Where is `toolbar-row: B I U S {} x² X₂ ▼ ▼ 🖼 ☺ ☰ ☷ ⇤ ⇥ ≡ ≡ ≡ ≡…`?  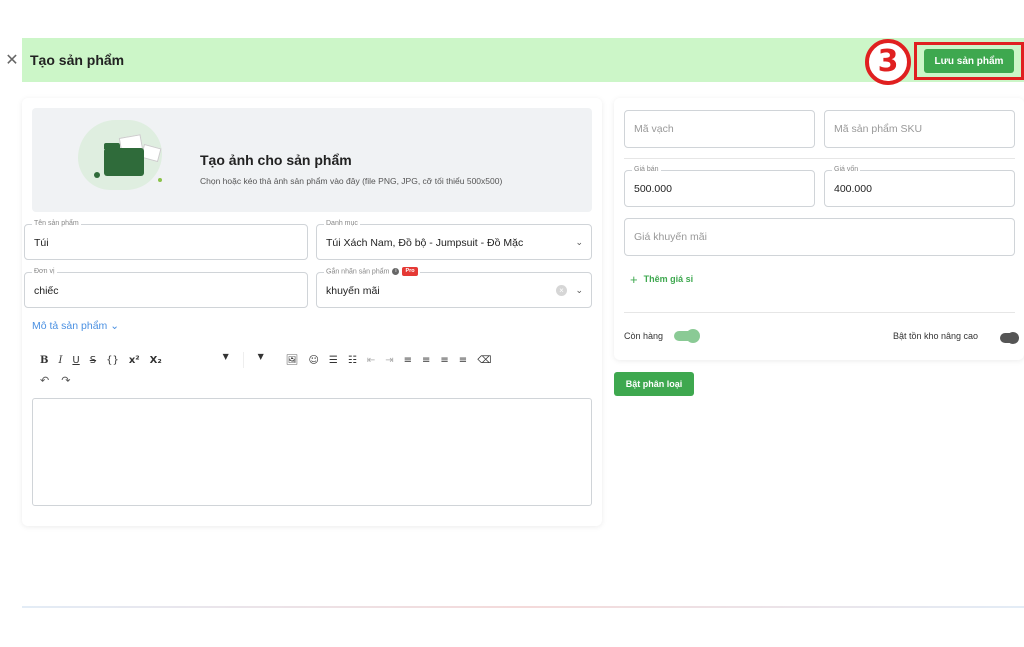
toolbar-row: B I U S {} x² X₂ ▼ ▼ 🖼 ☺ ☰ ☷ ⇤ ⇥ ≡ ≡ ≡ ≡… is located at coordinates (270, 360).